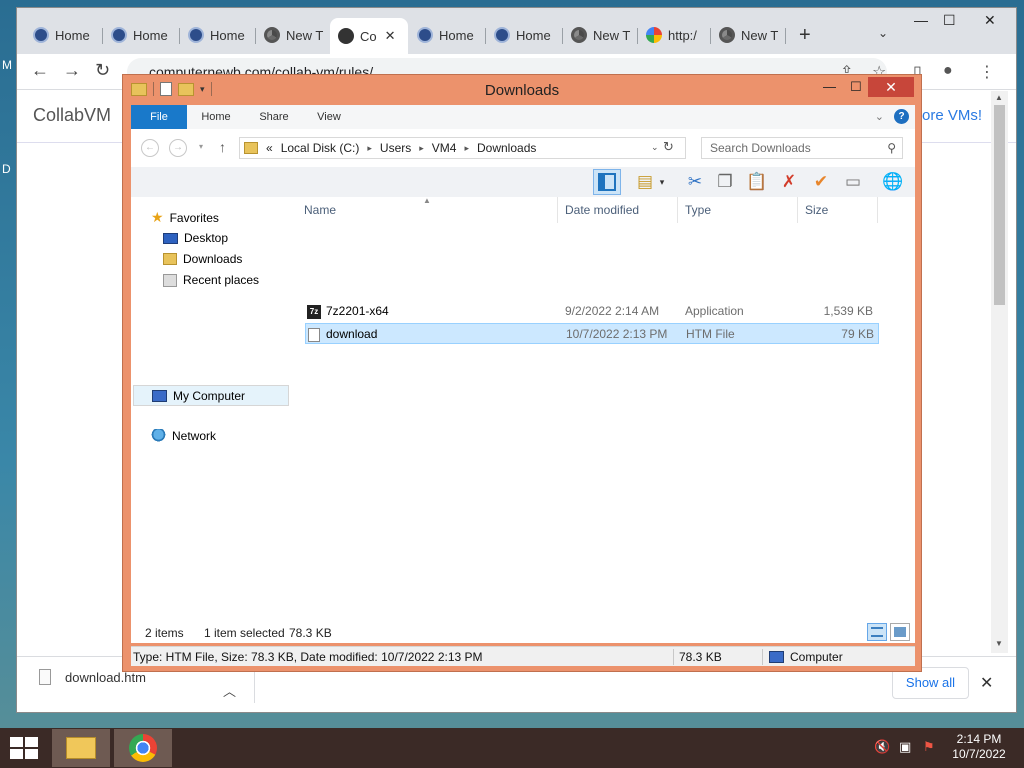 This screenshot has height=768, width=1024. What do you see at coordinates (929, 747) in the screenshot?
I see `action-center-icon: ⚑` at bounding box center [929, 747].